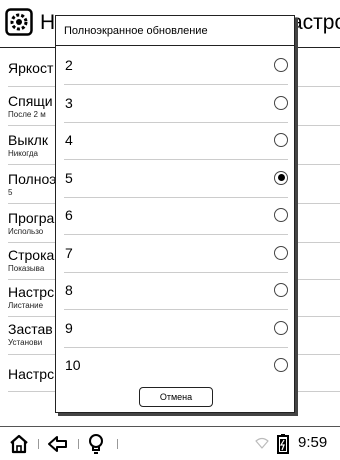 The height and width of the screenshot is (460, 340). I want to click on page-title-tail: астро.., so click(315, 22).